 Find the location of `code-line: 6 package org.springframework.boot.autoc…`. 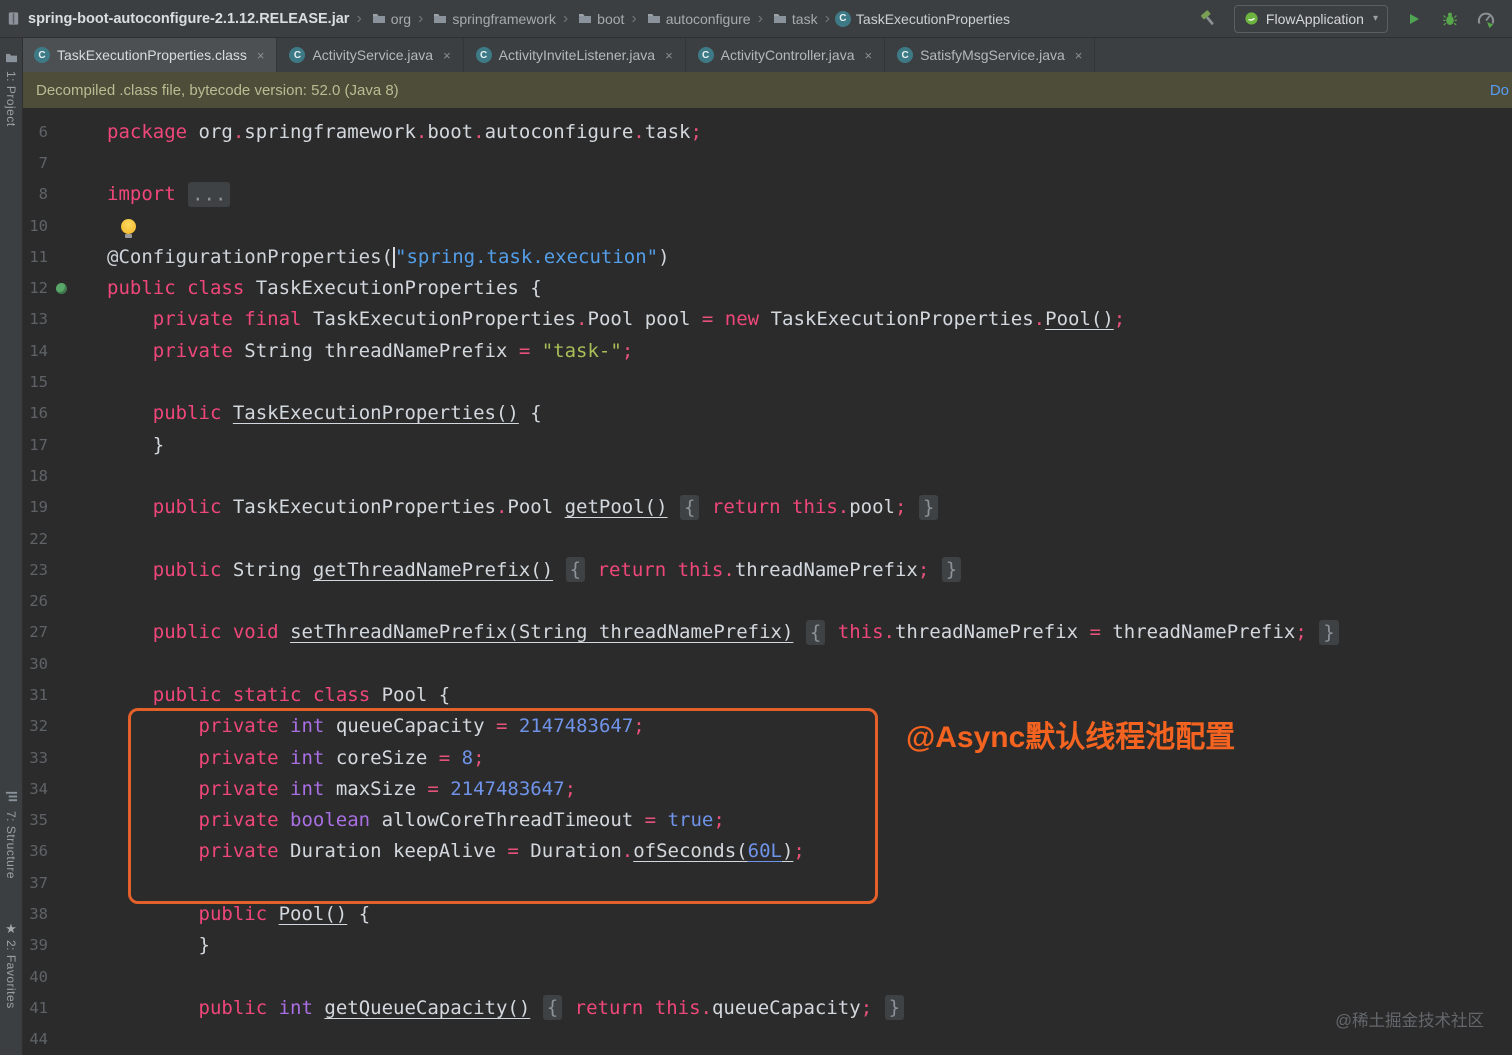

code-line: 6 package org.springframework.boot.autoc… is located at coordinates (767, 131).